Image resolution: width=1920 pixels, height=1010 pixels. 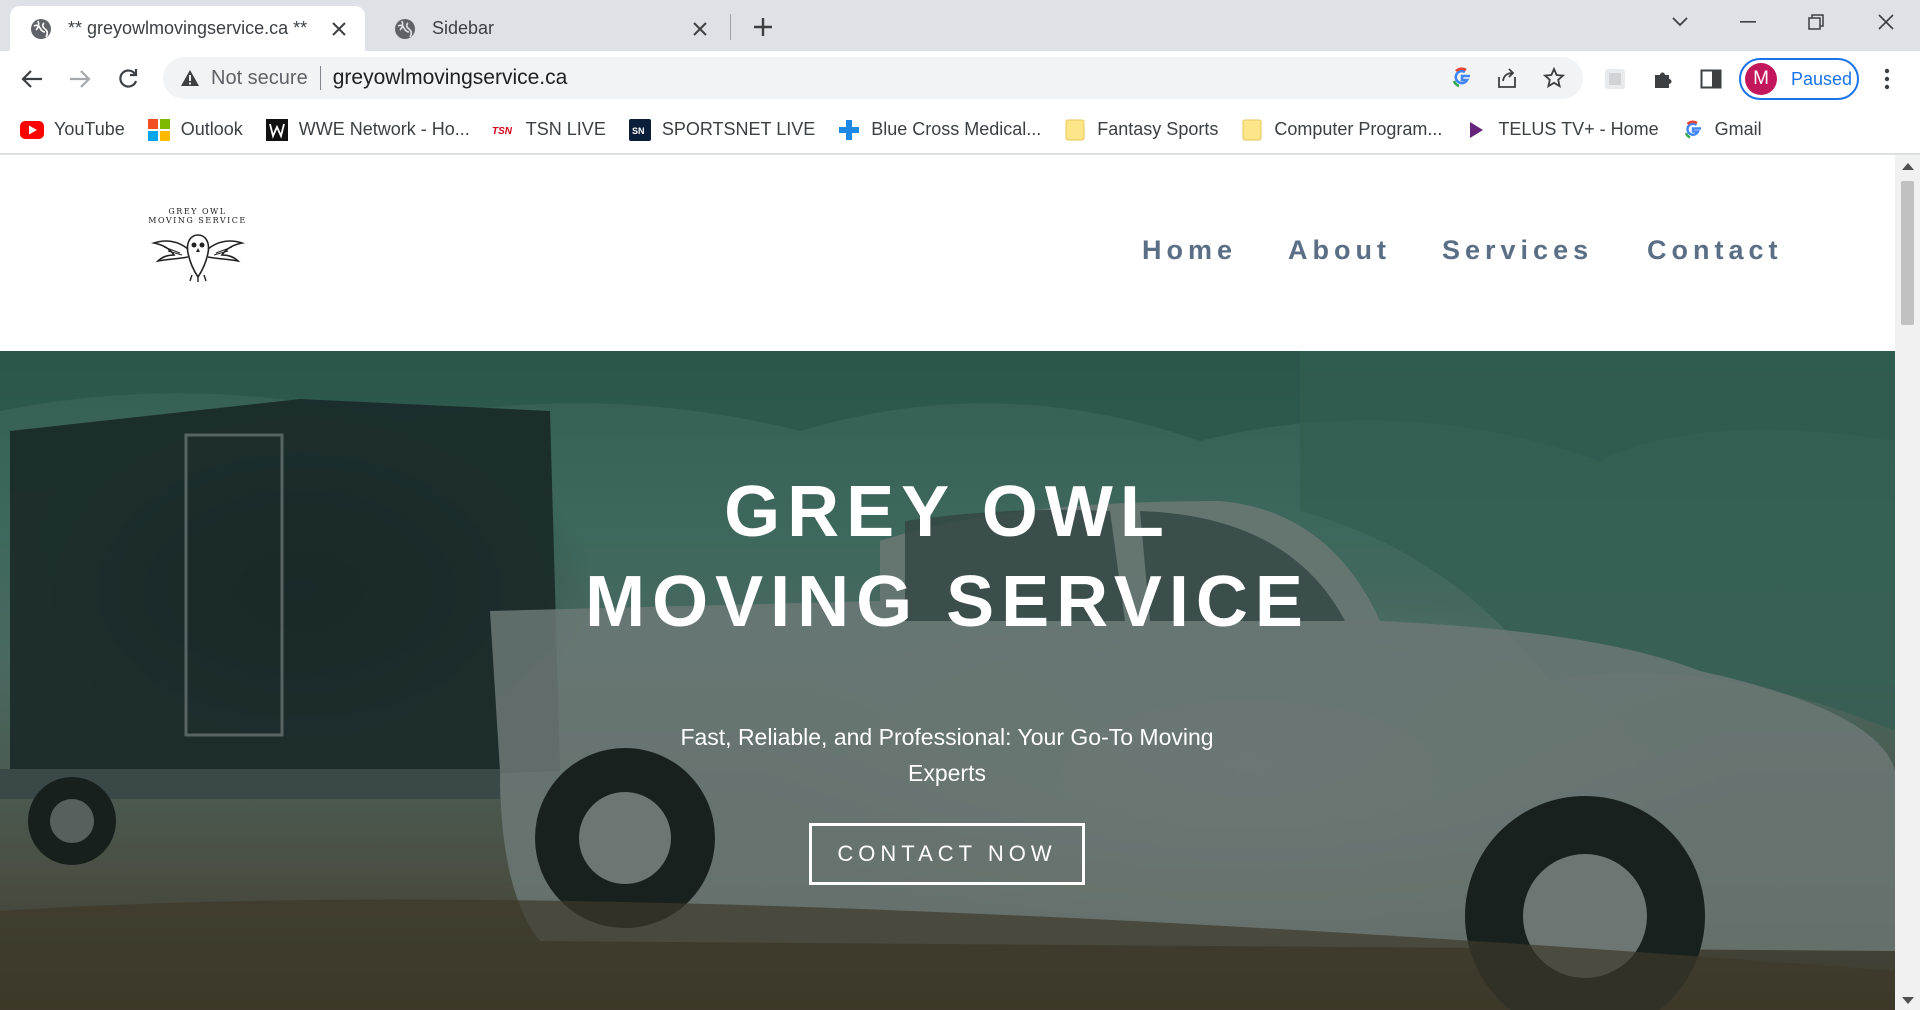 I want to click on nav-home: Home, so click(x=1189, y=250).